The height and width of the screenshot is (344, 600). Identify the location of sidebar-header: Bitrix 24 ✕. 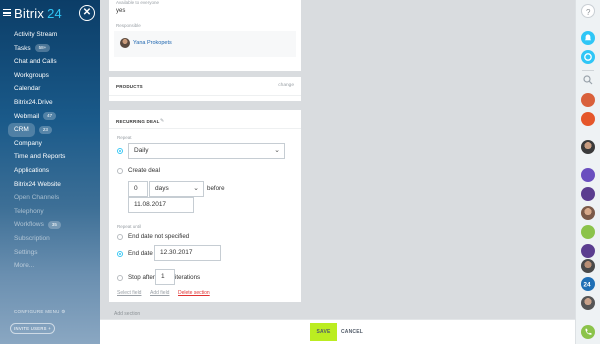
(50, 14).